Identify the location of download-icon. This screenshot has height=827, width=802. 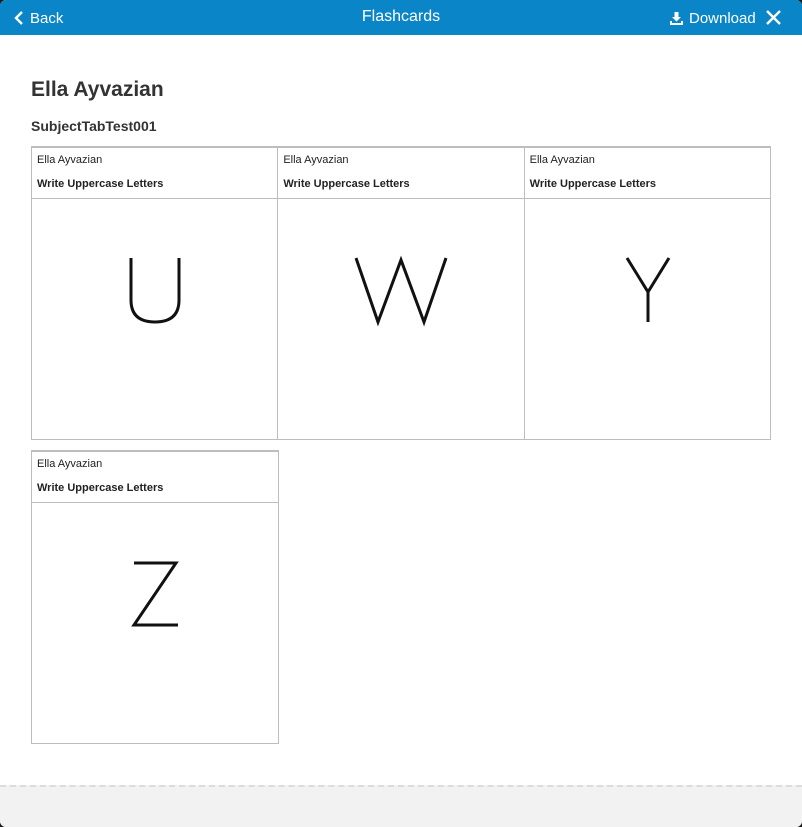
(676, 18).